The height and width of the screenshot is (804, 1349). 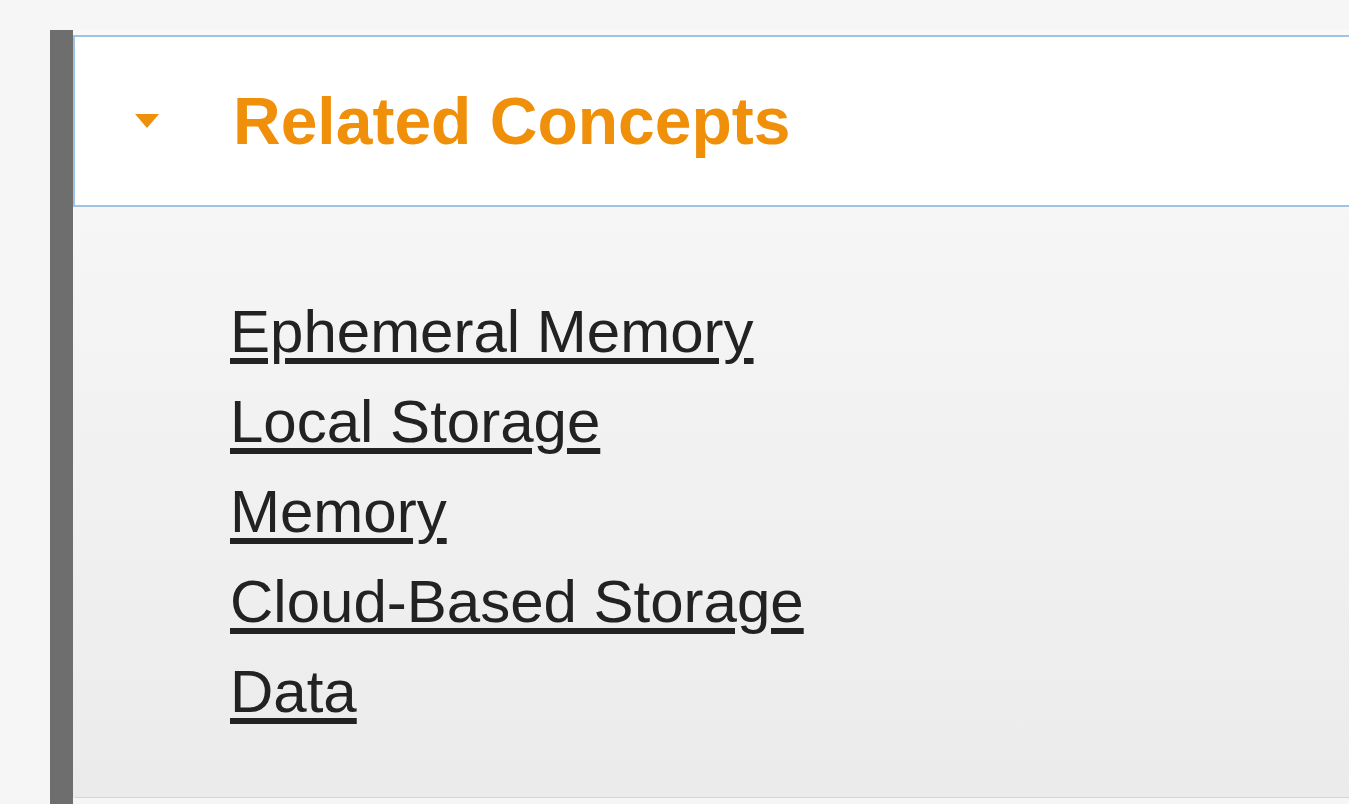 I want to click on concept-link: Local Storage, so click(x=415, y=422).